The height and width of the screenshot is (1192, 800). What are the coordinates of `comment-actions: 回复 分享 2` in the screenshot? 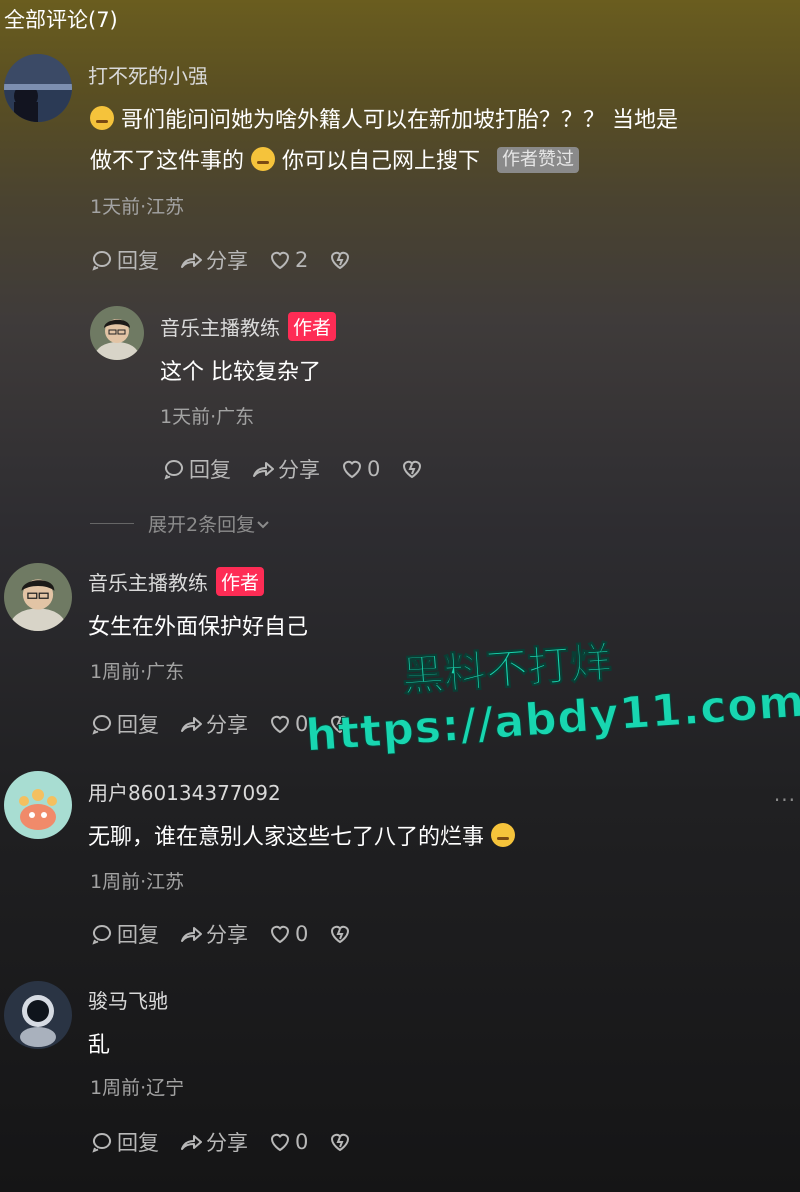 It's located at (232, 260).